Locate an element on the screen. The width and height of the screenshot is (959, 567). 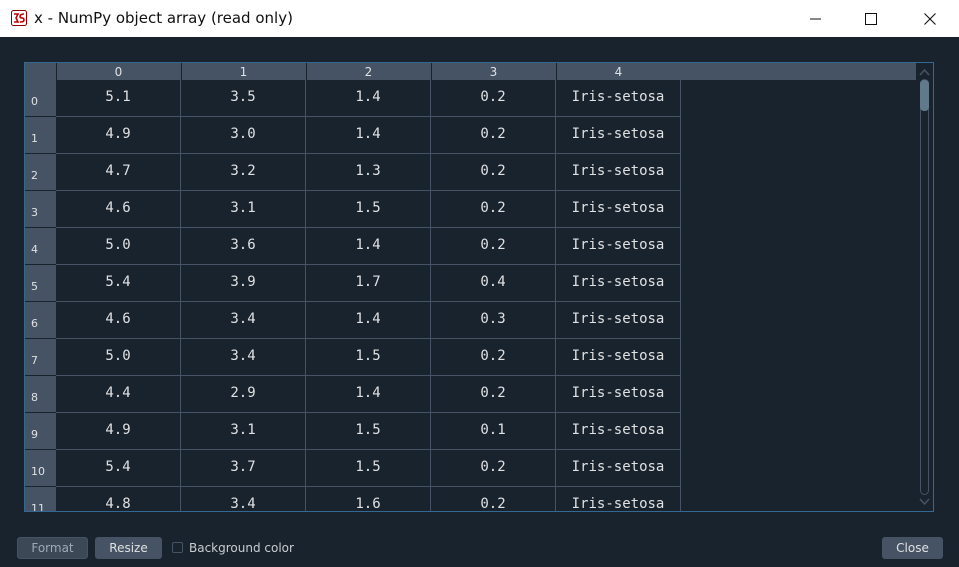
table-row: 3 4.6 3.1 1.5 0.2 Iris-setosa is located at coordinates (353, 209).